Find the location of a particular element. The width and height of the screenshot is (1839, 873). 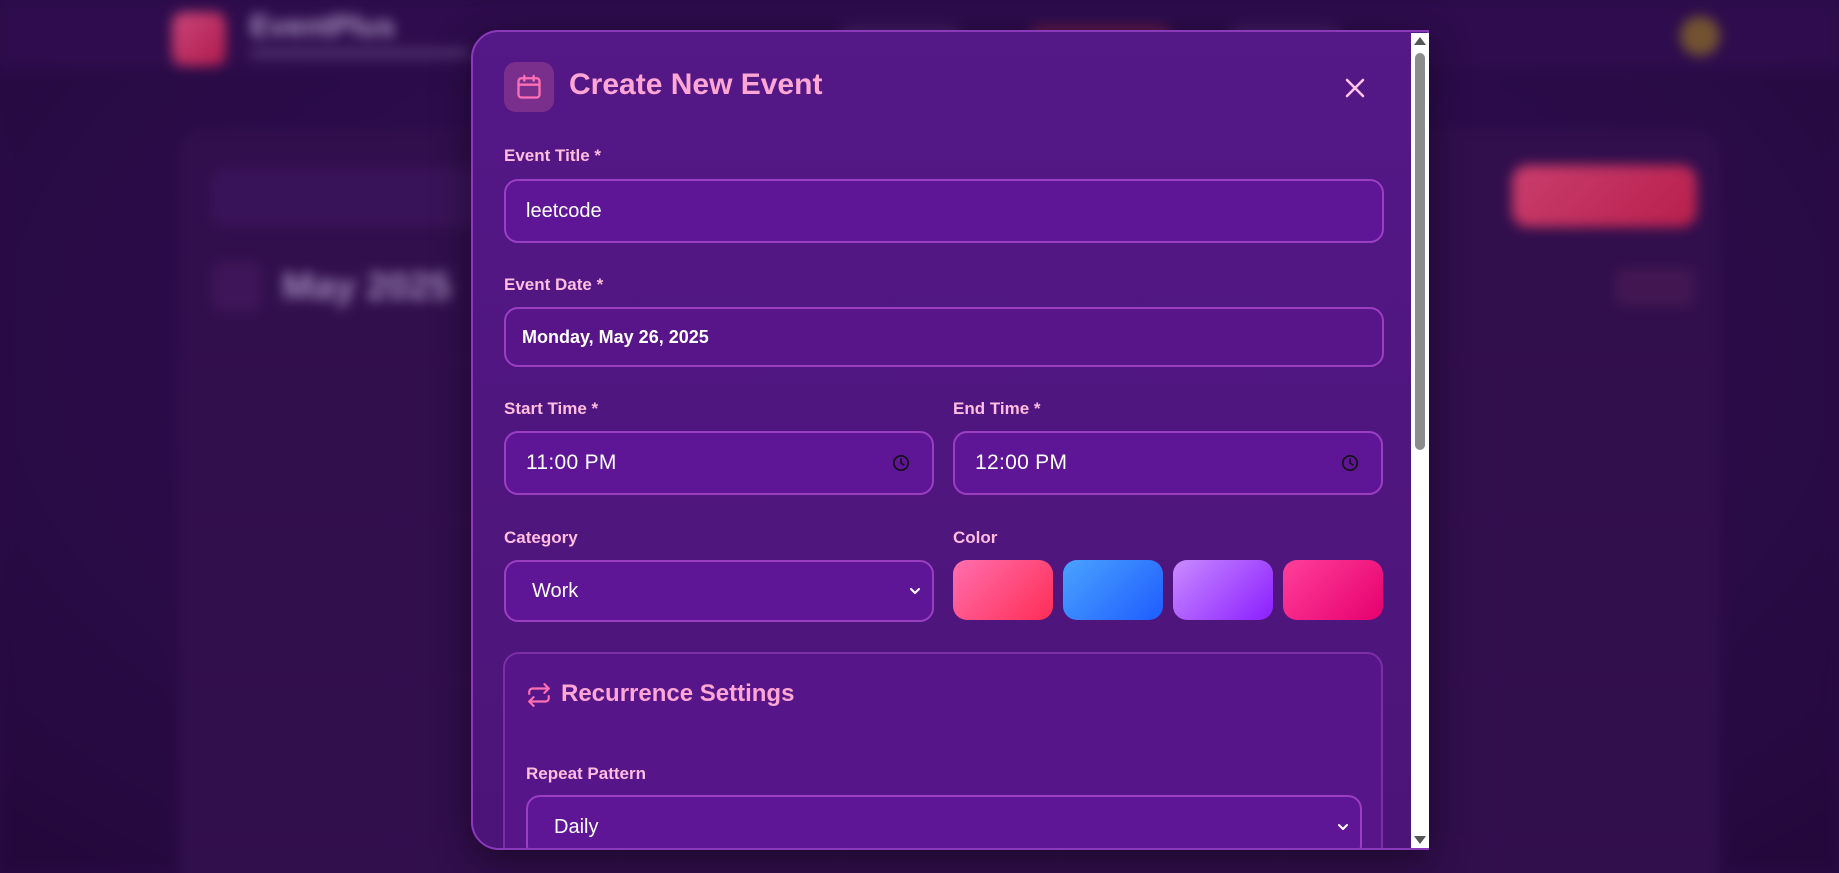

background-calendar-icon is located at coordinates (237, 287).